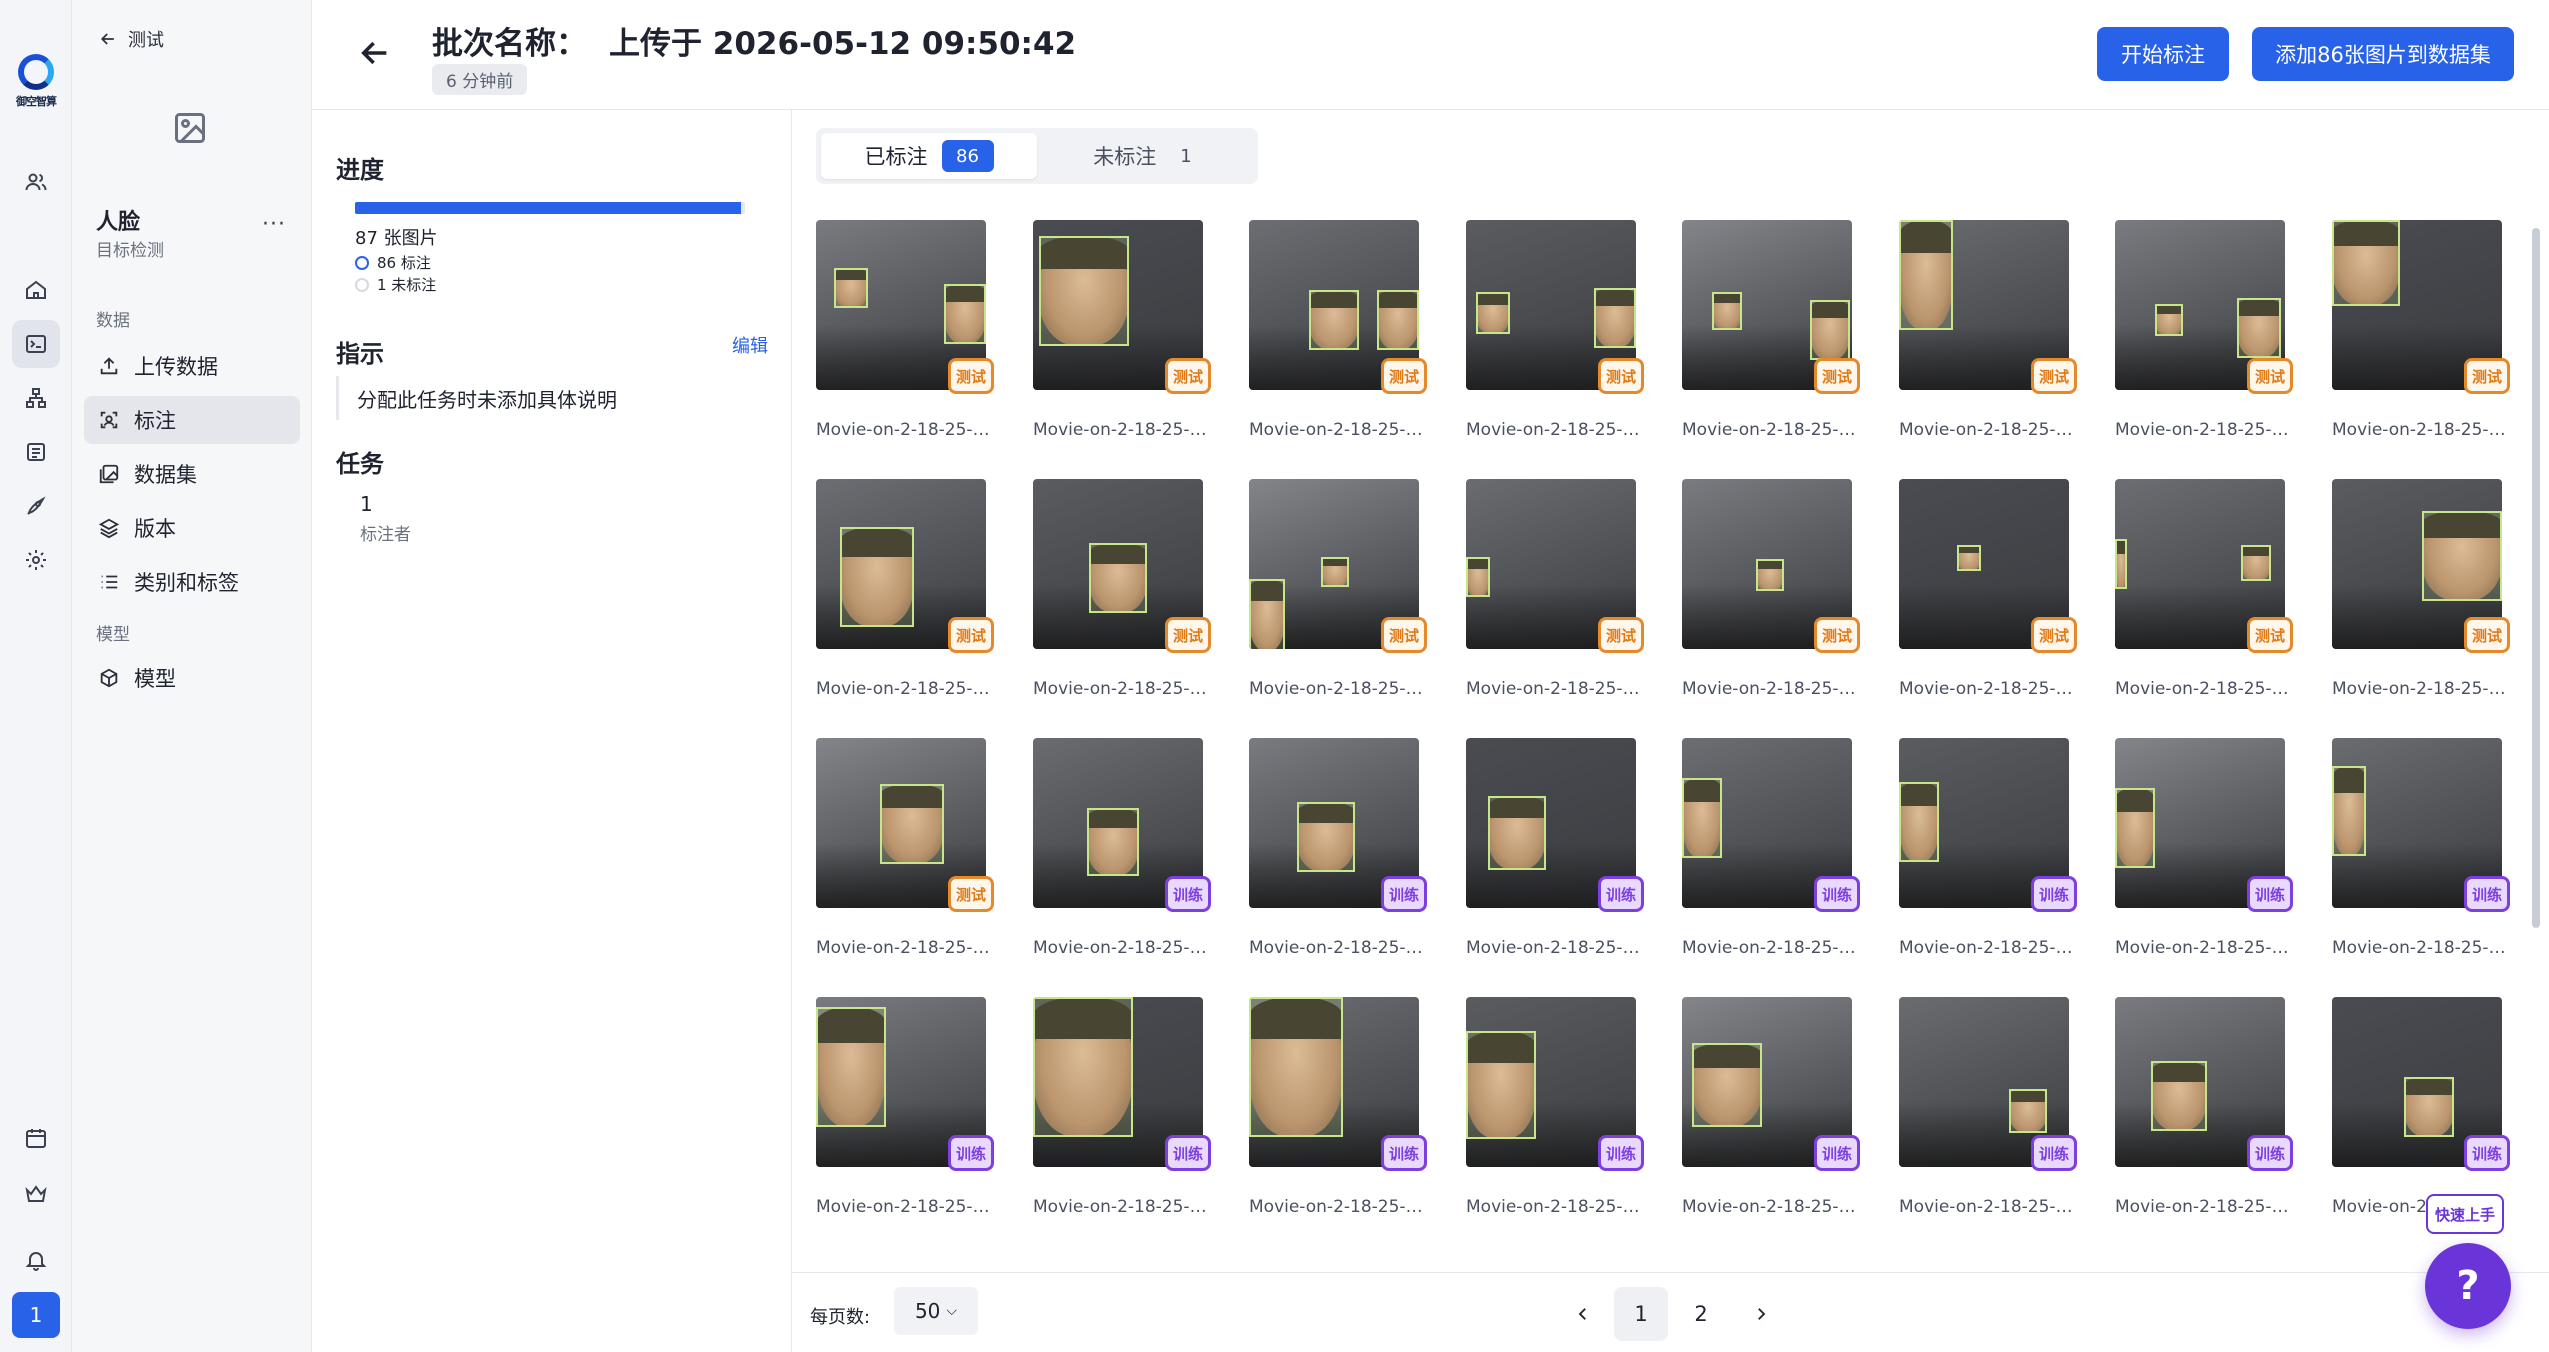 This screenshot has height=1352, width=2549. Describe the element at coordinates (2536, 578) in the screenshot. I see `scrollbar-thumb` at that location.